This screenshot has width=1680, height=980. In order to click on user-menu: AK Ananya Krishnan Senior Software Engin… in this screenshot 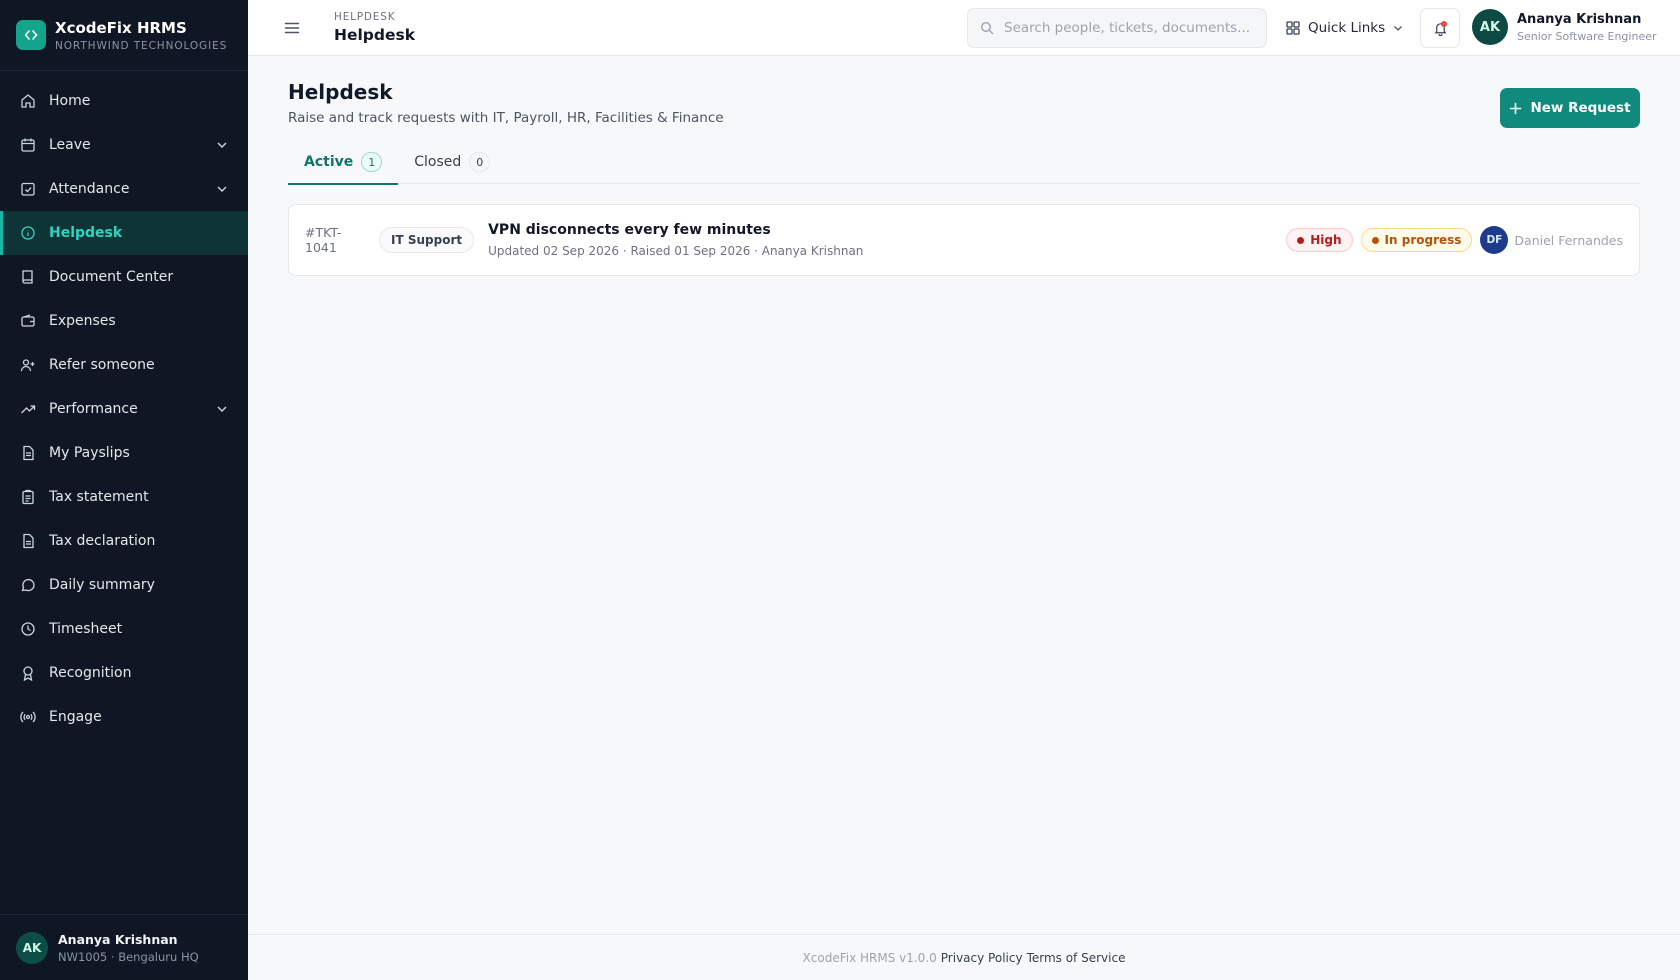, I will do `click(1564, 27)`.